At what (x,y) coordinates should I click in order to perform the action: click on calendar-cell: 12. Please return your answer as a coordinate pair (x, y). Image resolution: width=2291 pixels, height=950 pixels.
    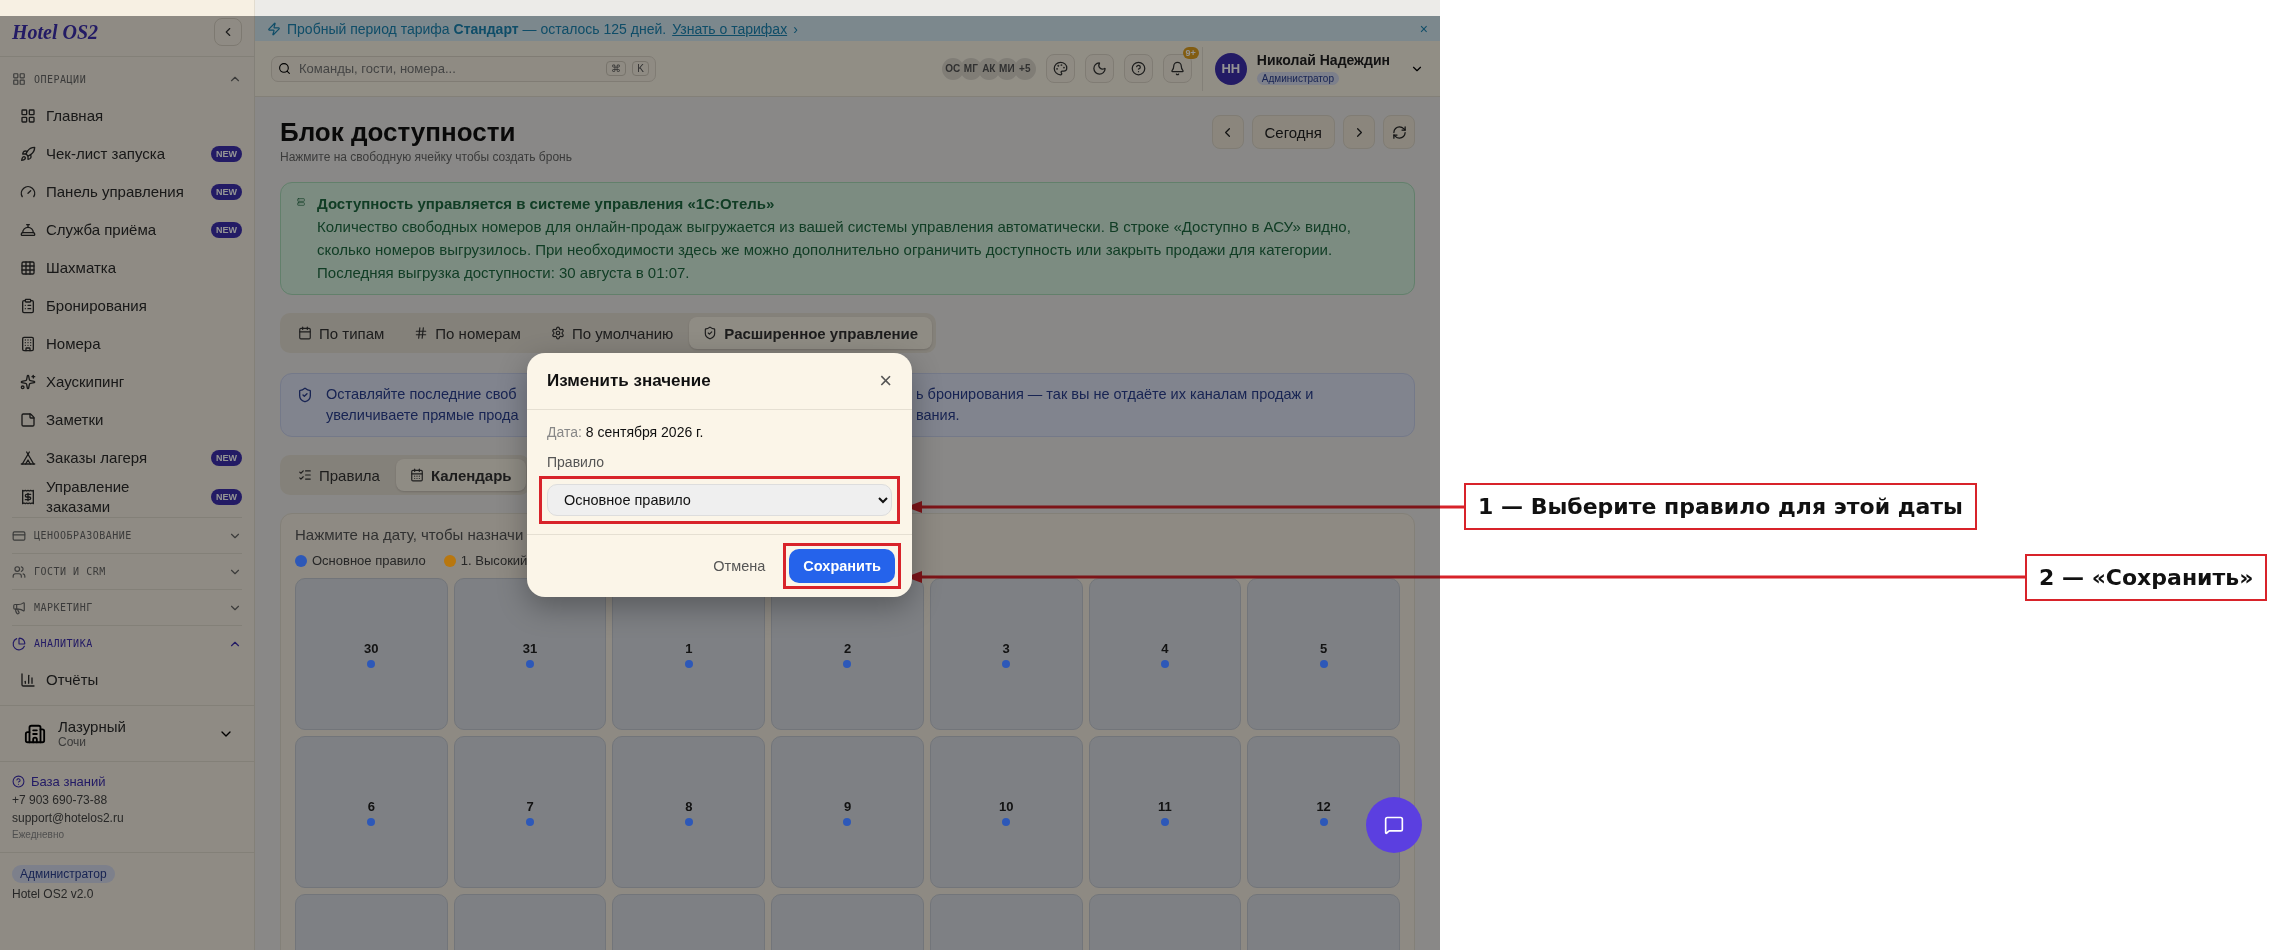
    Looking at the image, I should click on (1323, 812).